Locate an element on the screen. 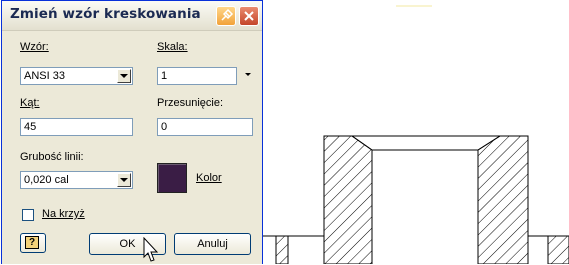 This screenshot has width=569, height=265. help-icon: ? is located at coordinates (32, 242).